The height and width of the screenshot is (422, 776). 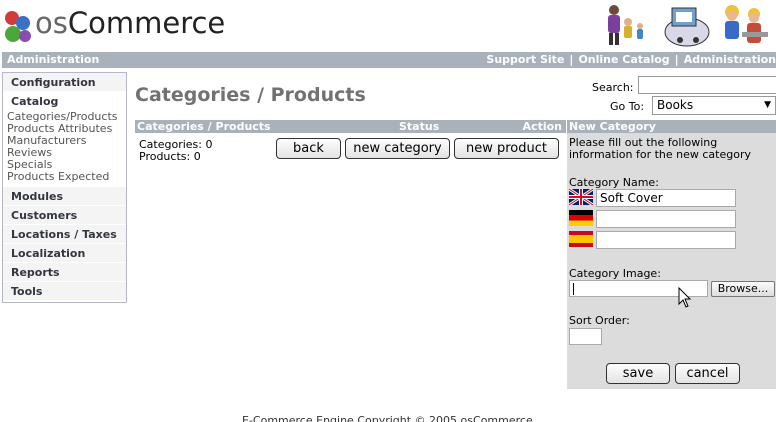 I want to click on column-action: Action, so click(x=542, y=126).